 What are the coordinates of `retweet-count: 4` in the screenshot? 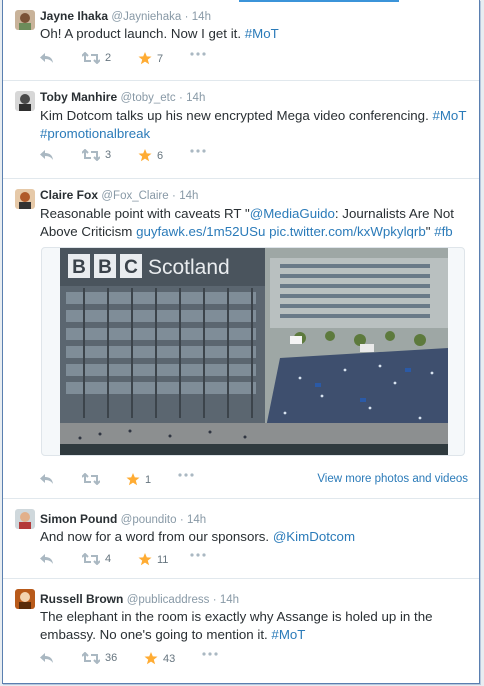 It's located at (108, 559).